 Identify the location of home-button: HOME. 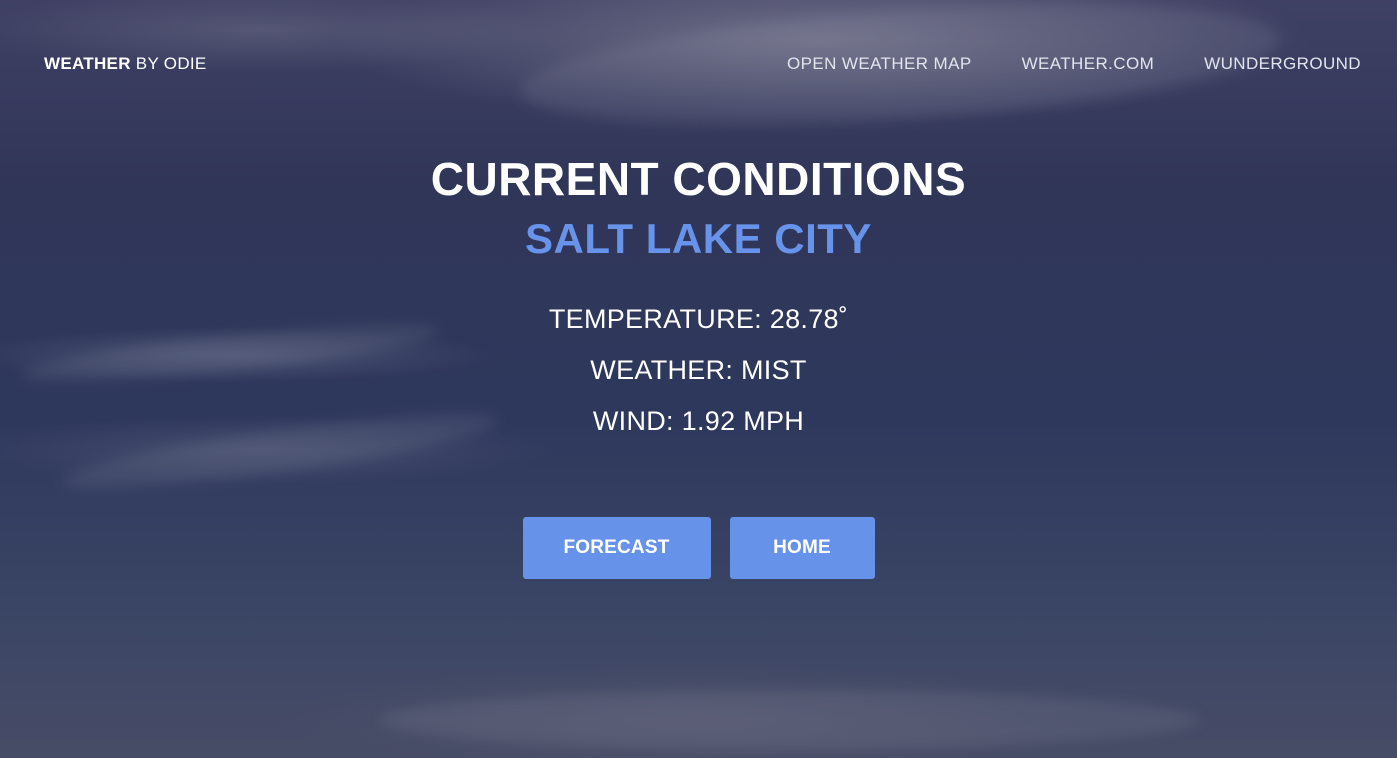
(802, 548).